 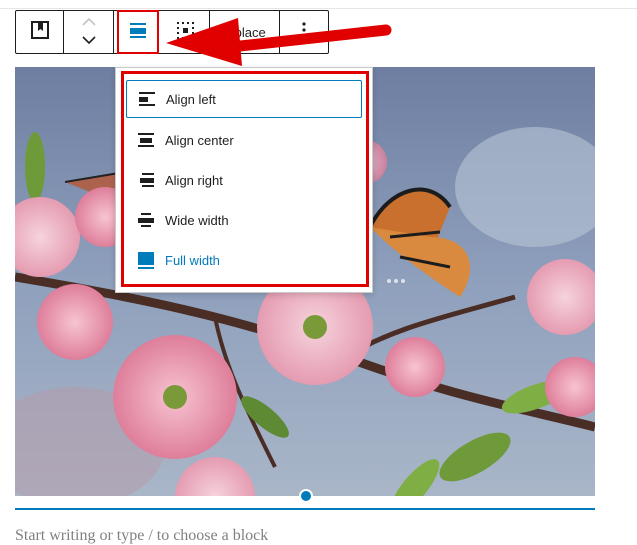 I want to click on menu-item-label: Align left, so click(x=191, y=99).